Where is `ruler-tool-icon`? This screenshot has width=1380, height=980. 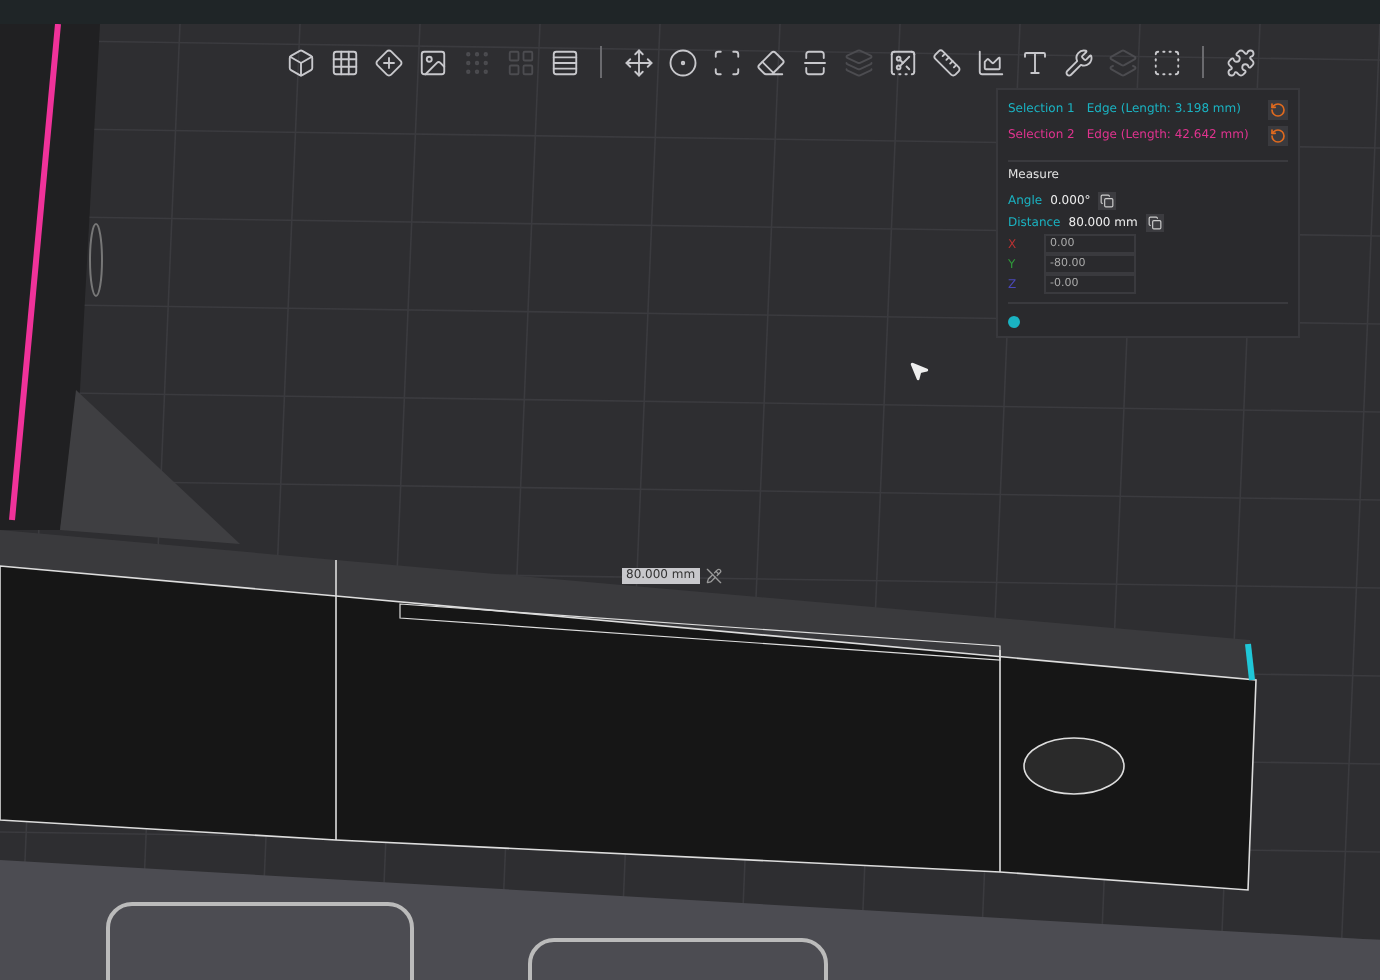
ruler-tool-icon is located at coordinates (946, 62).